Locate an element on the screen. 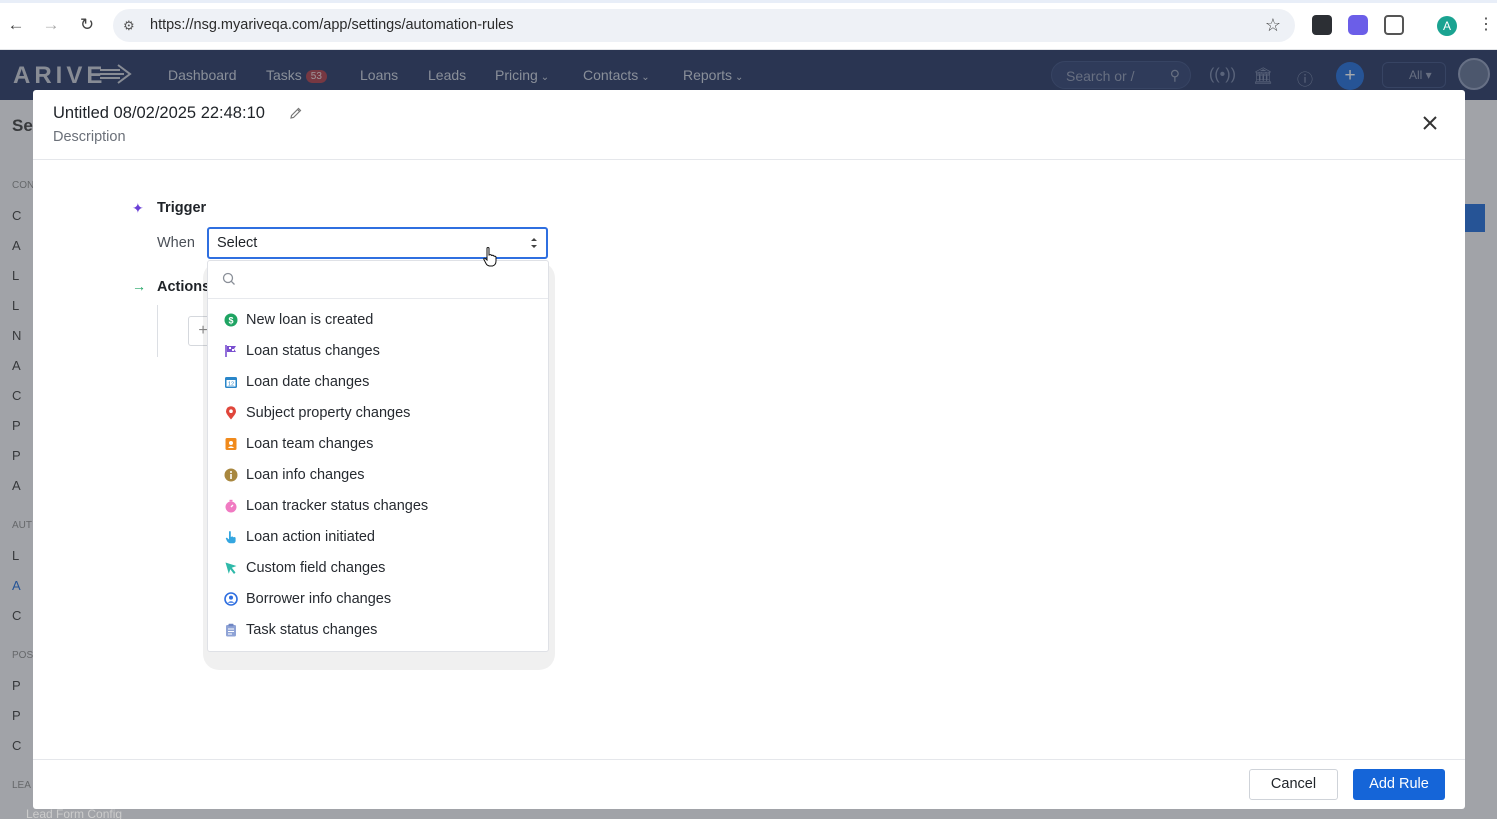  option-label: Custom field changes is located at coordinates (316, 568).